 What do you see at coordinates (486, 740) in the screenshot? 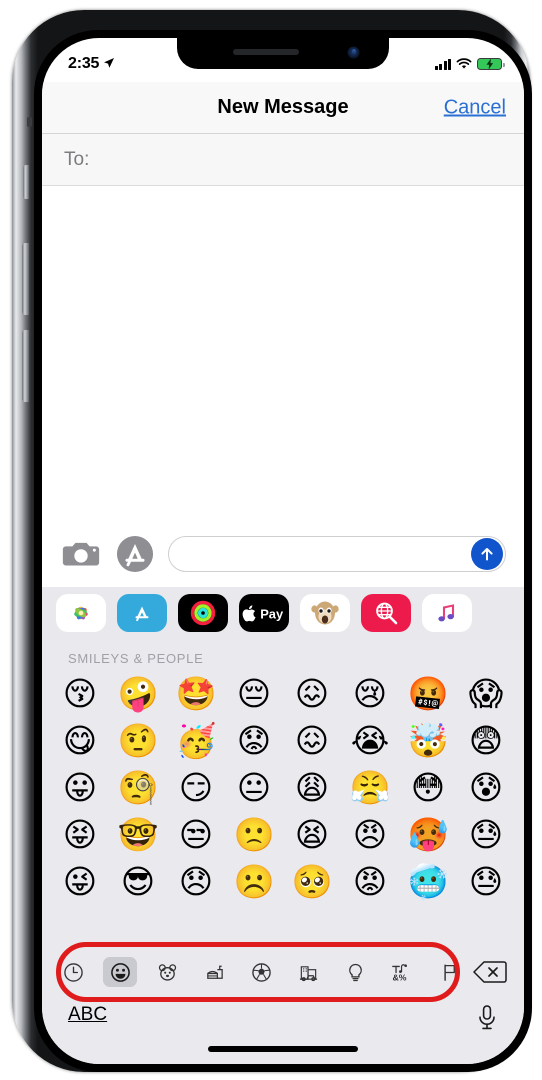
I see `emoji-key: 😨` at bounding box center [486, 740].